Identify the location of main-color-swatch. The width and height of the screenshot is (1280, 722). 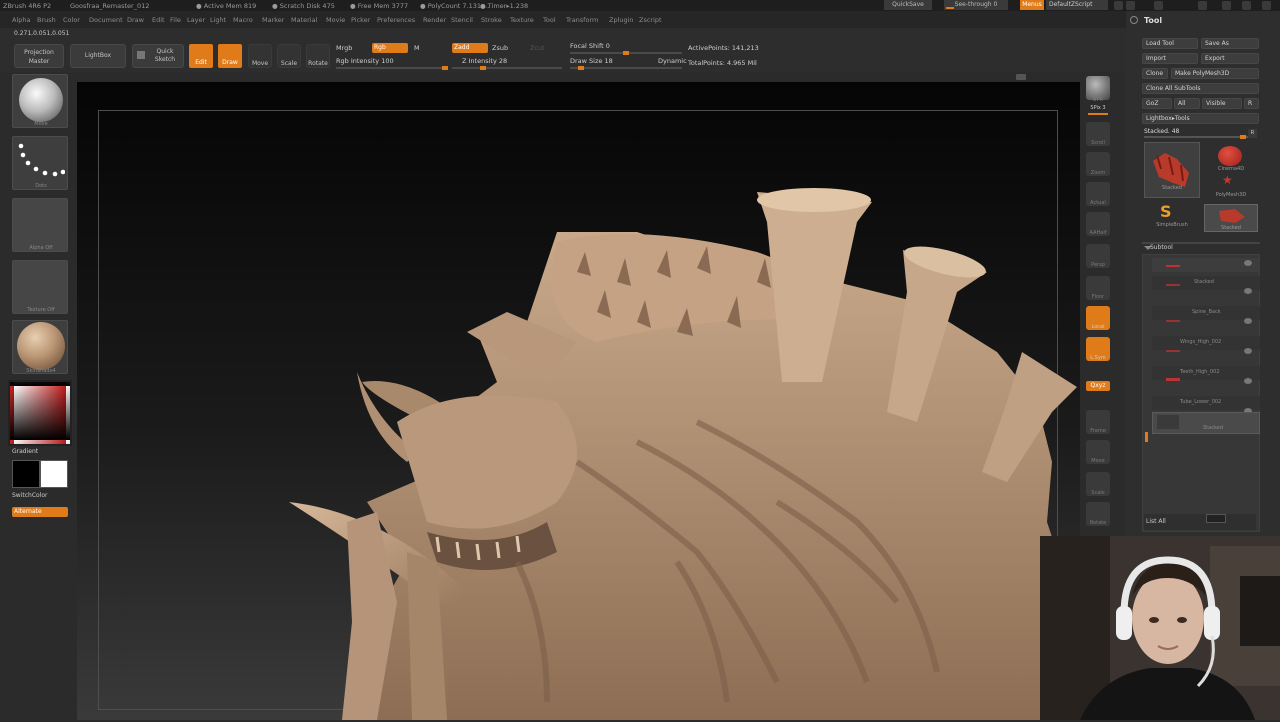
(26, 474).